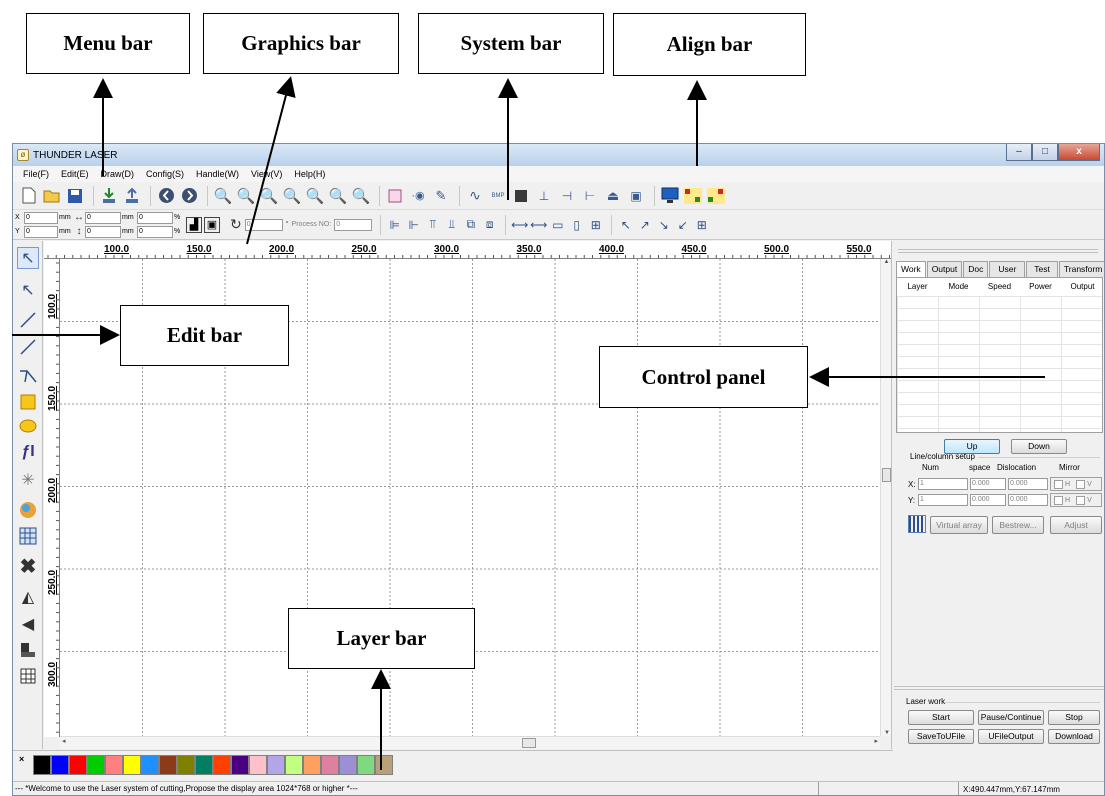  Describe the element at coordinates (663, 224) in the screenshot. I see `arrow-se-icon: ↘` at that location.